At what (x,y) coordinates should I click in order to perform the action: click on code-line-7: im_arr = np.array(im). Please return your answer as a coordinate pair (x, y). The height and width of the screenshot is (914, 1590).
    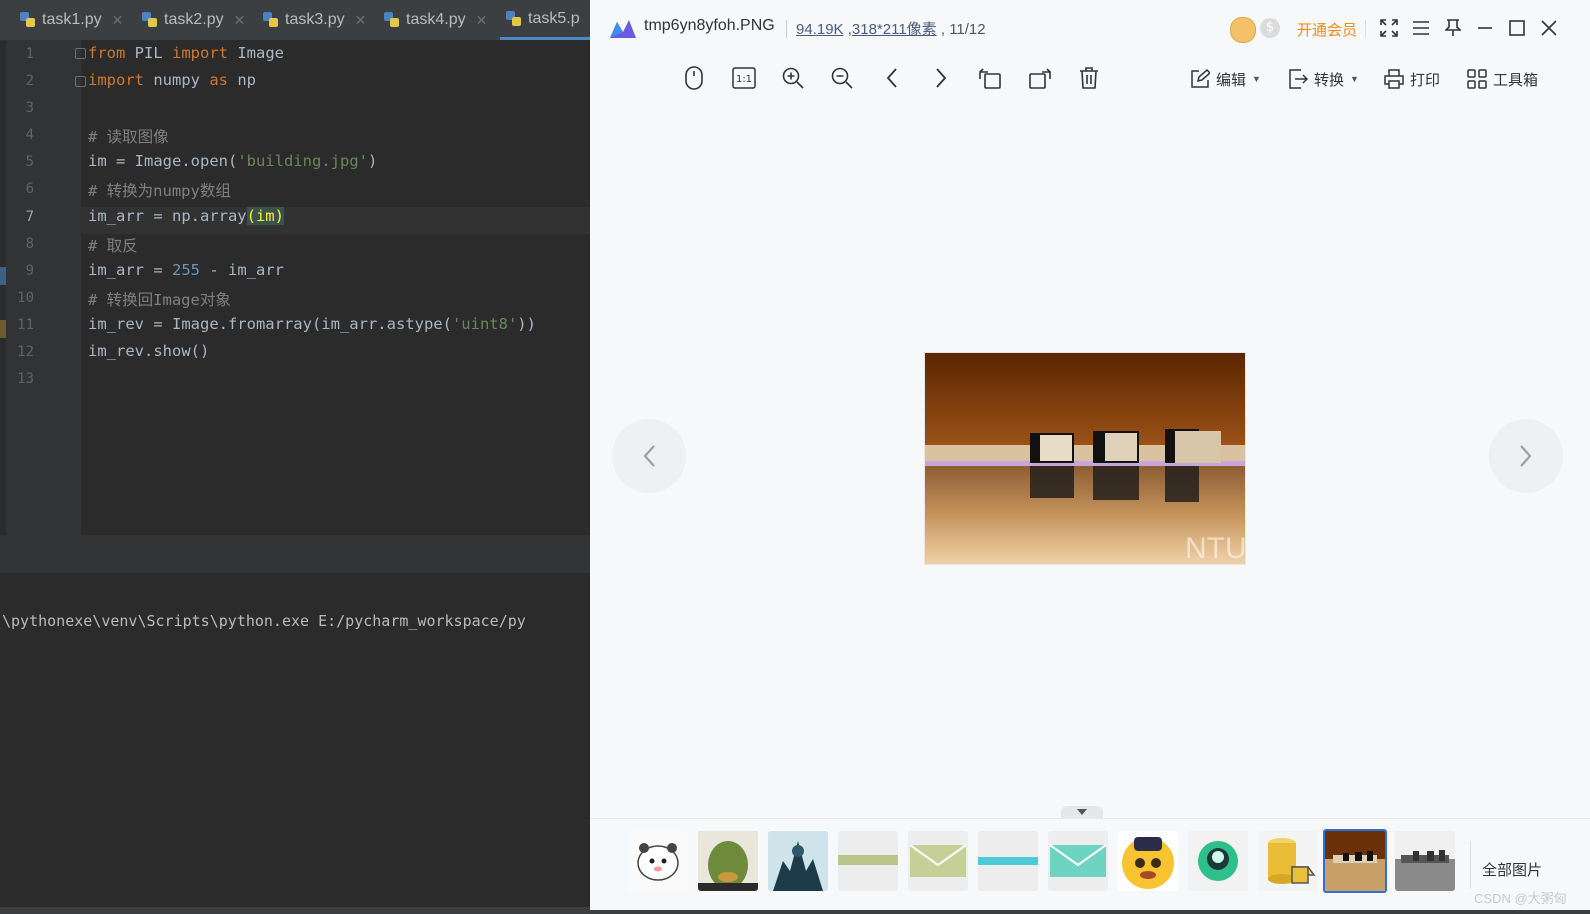
    Looking at the image, I should click on (186, 216).